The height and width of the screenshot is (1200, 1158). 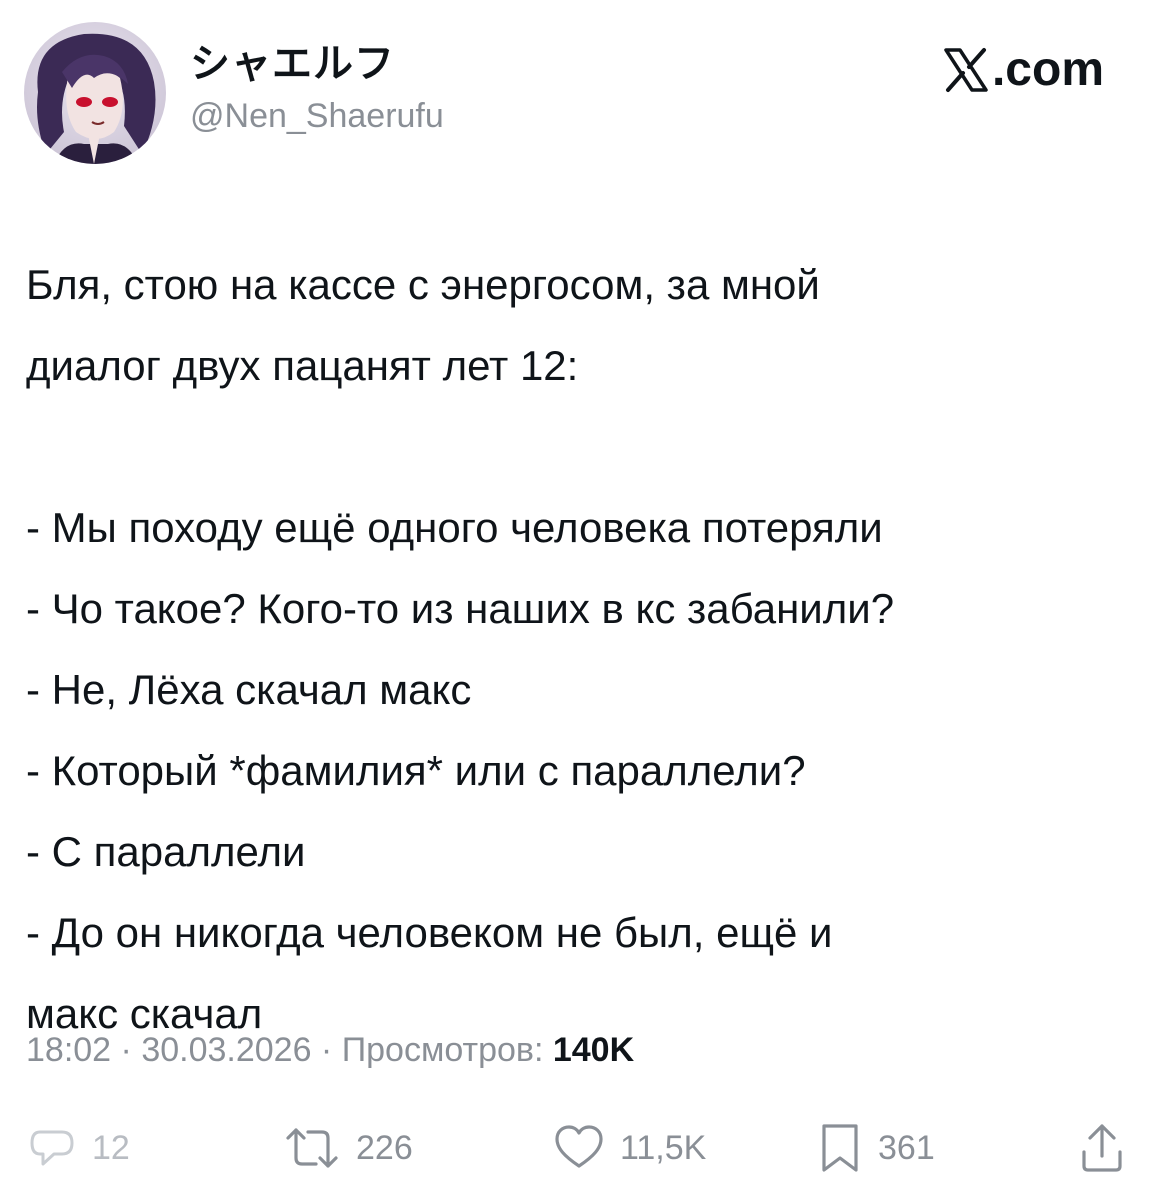 What do you see at coordinates (302, 365) in the screenshot?
I see `tweet-line: диалог двух пацанят лет 12:` at bounding box center [302, 365].